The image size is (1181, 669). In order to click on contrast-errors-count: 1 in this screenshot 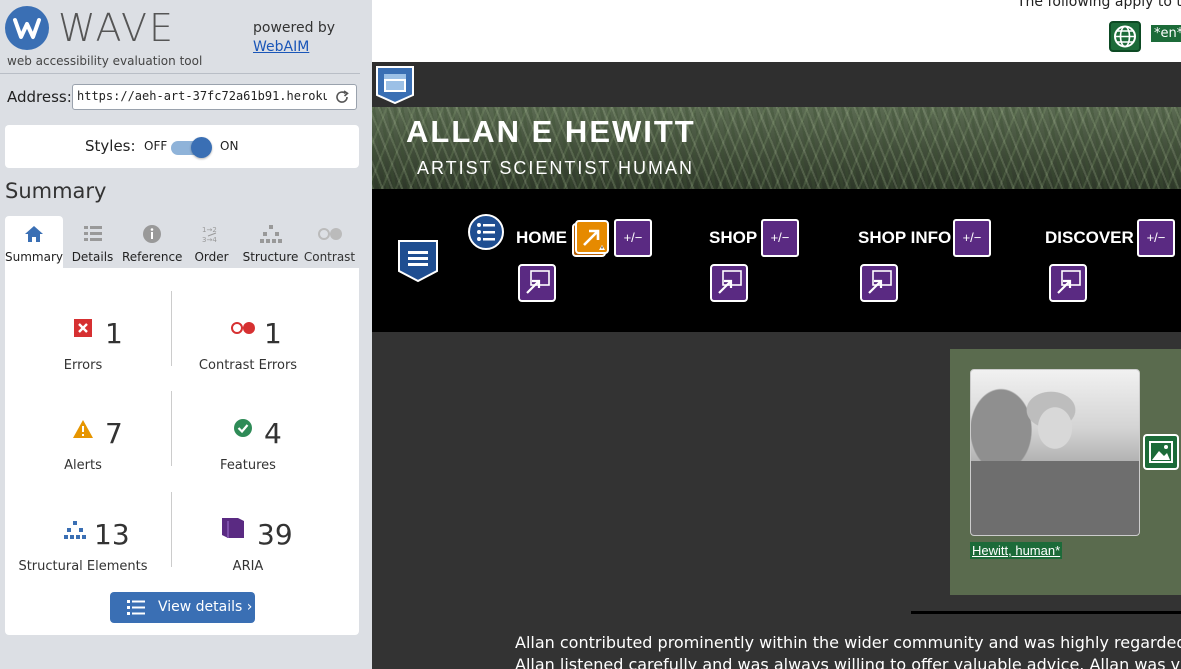, I will do `click(273, 333)`.